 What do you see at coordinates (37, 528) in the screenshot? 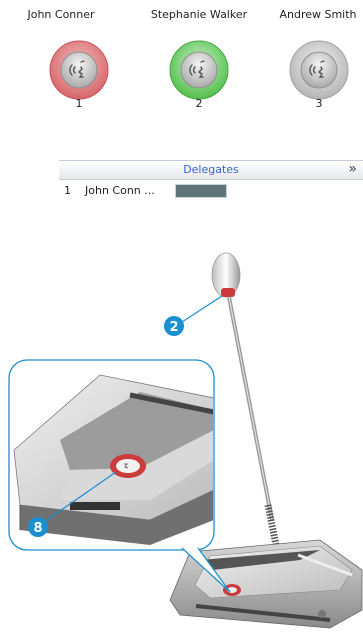
I see `callout-8-label: 8` at bounding box center [37, 528].